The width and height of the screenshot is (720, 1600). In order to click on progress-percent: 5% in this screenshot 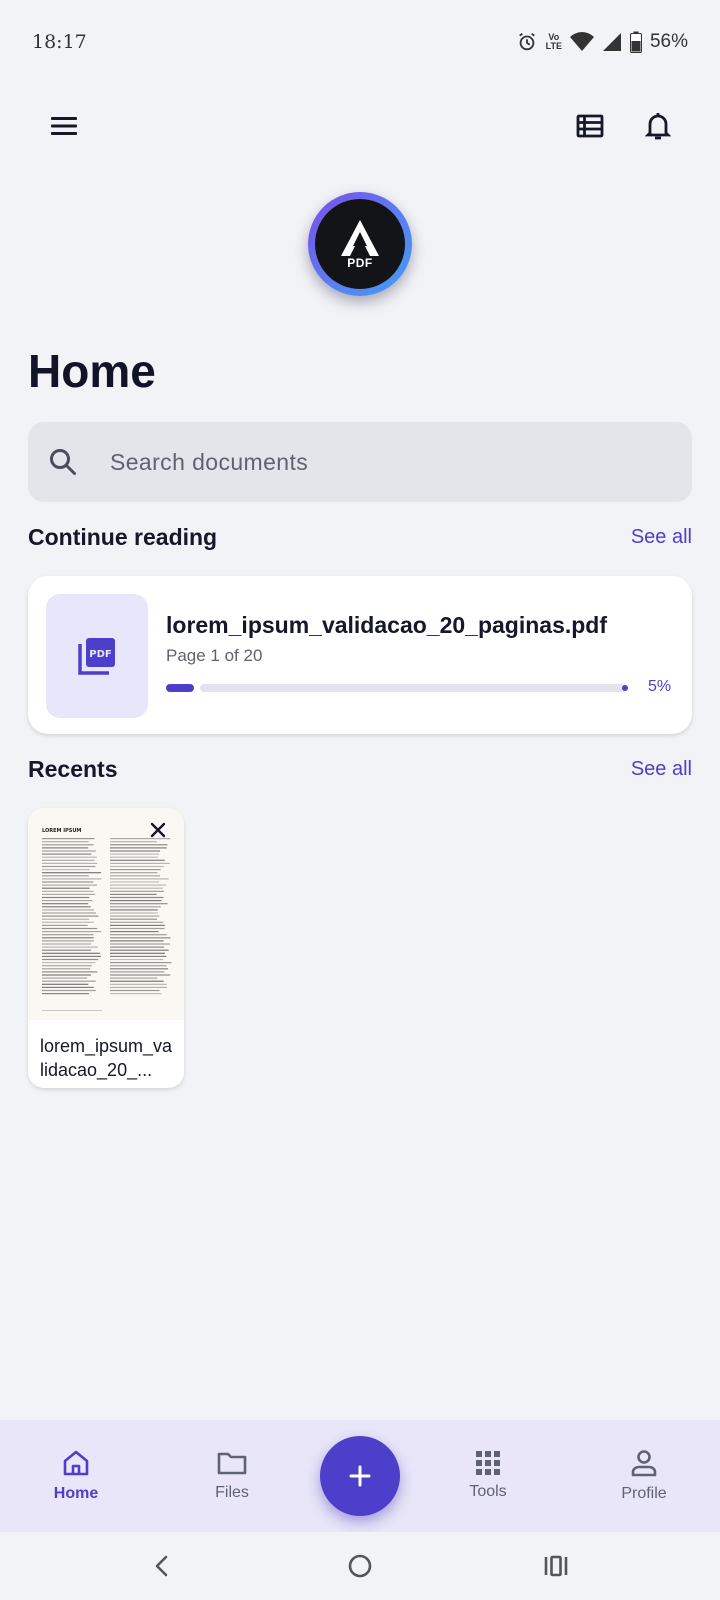, I will do `click(660, 686)`.